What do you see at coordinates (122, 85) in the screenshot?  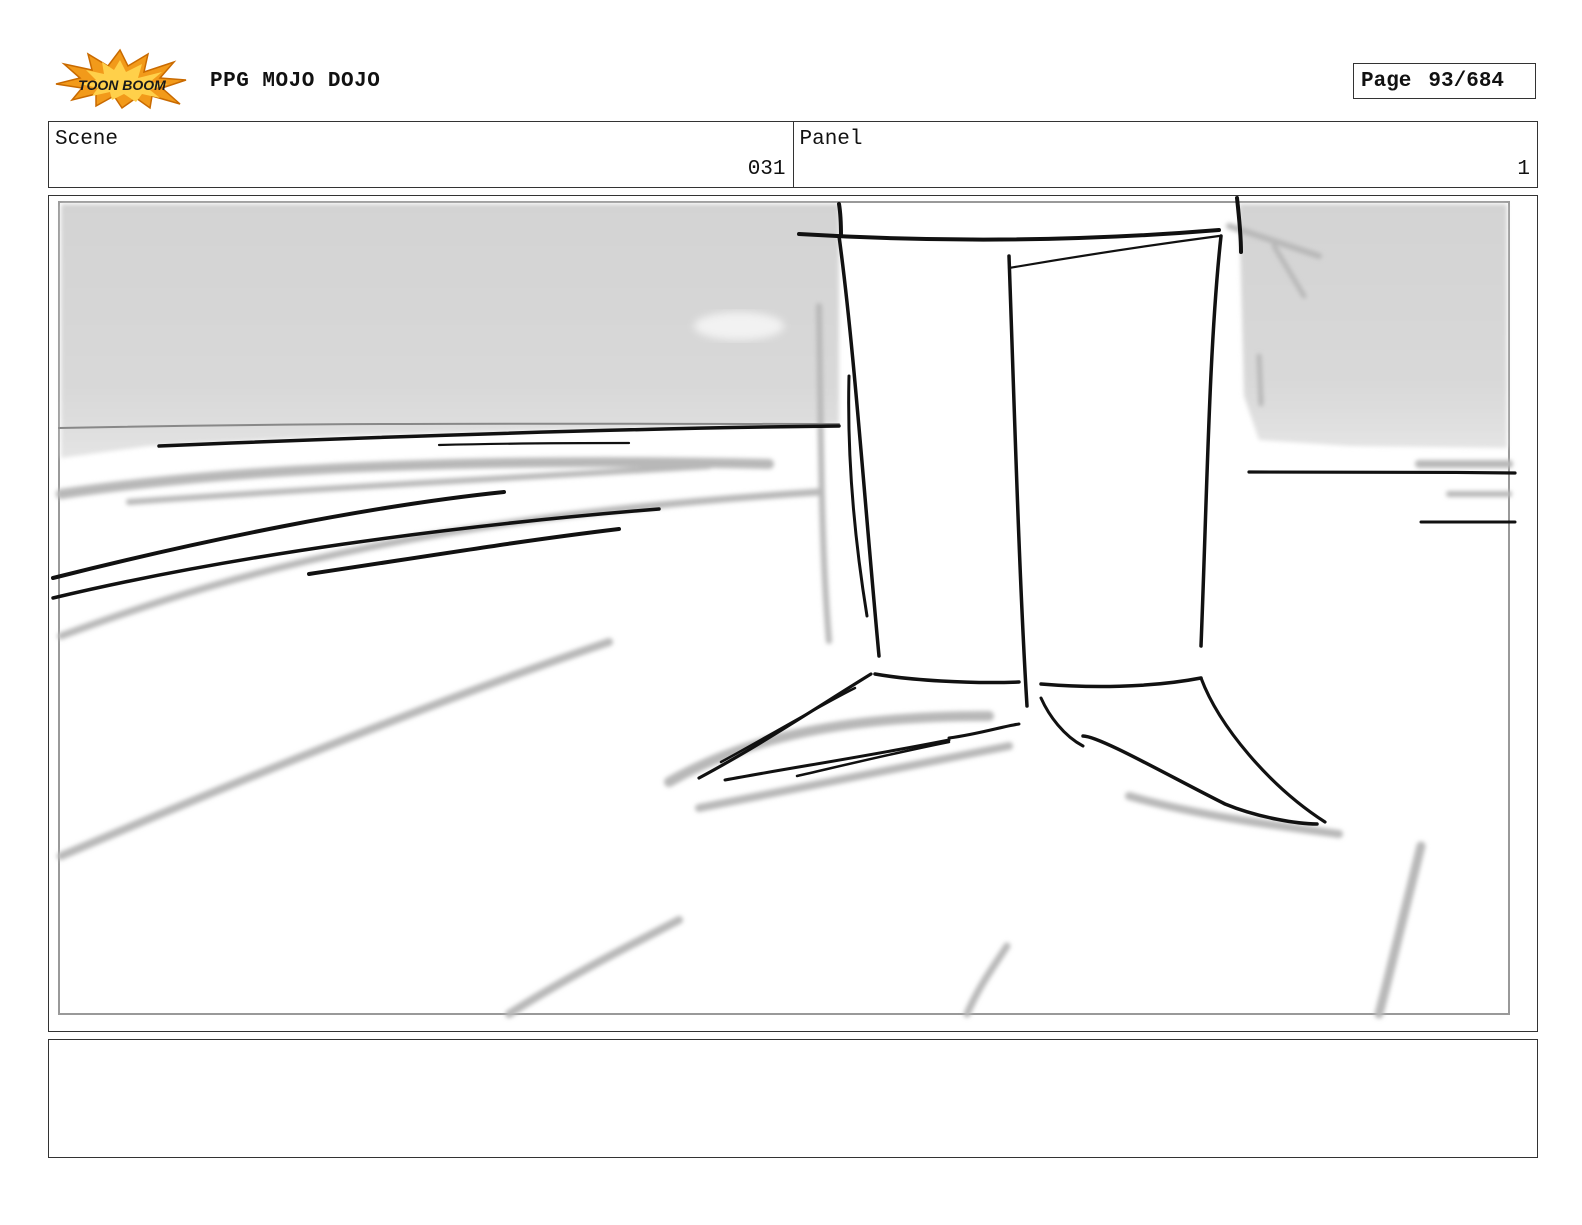 I see `logo-text: TOON BOOM` at bounding box center [122, 85].